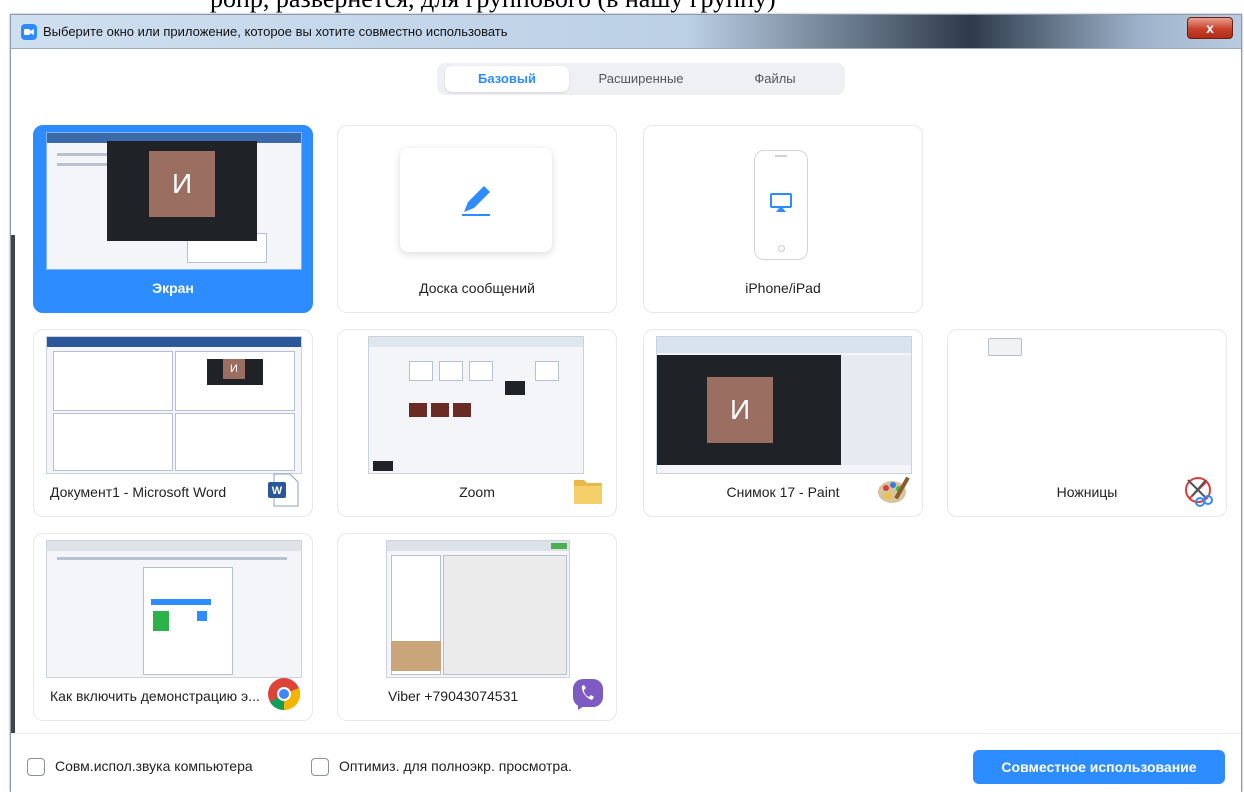  What do you see at coordinates (277, 491) in the screenshot?
I see `svg-text: W` at bounding box center [277, 491].